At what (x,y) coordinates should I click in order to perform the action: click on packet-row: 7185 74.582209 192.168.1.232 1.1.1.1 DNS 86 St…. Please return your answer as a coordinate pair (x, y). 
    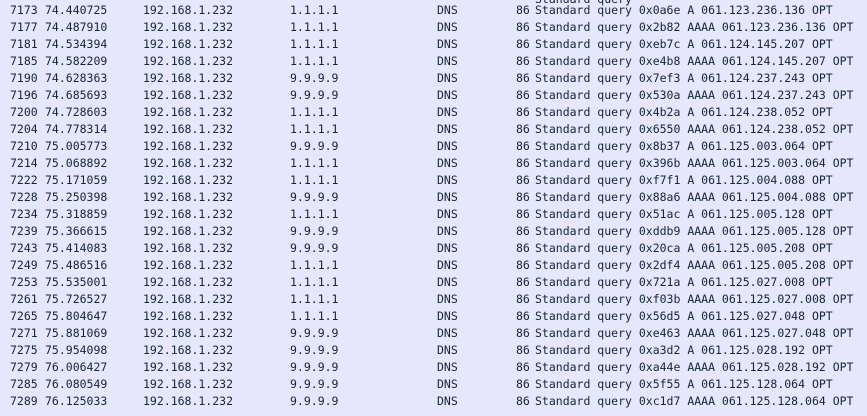
    Looking at the image, I should click on (433, 61).